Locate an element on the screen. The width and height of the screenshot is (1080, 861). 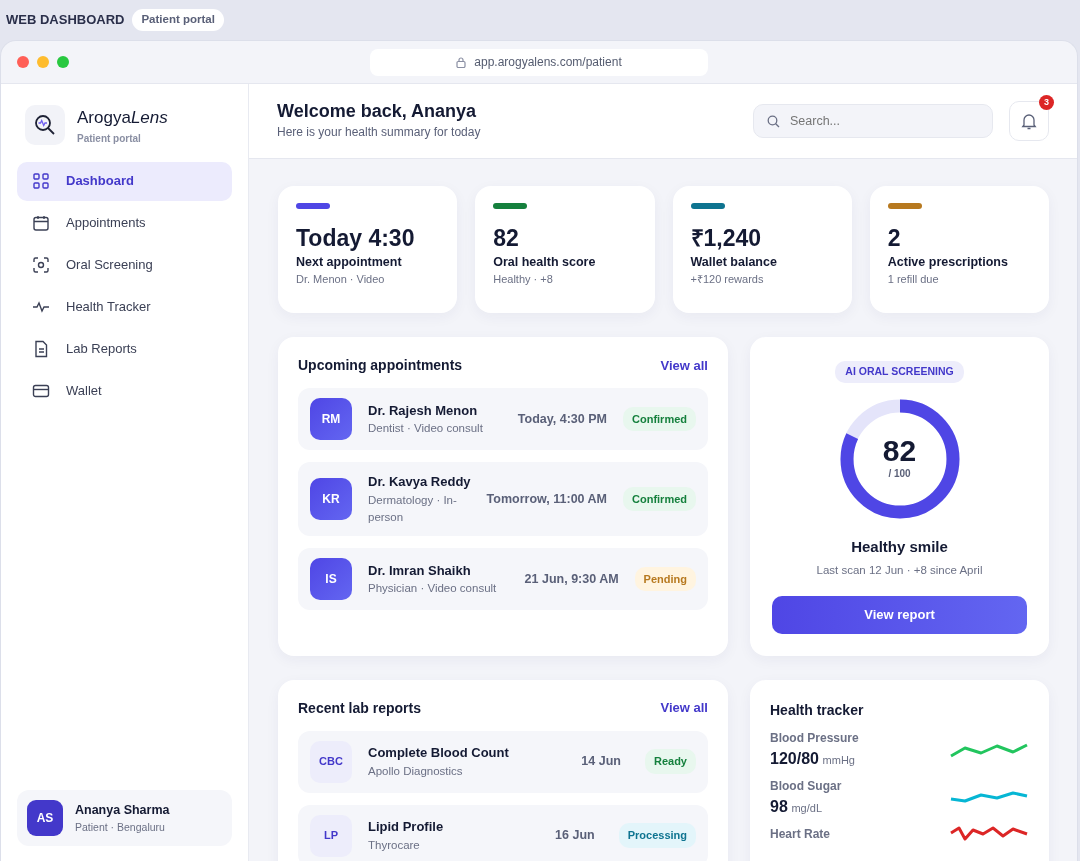
report-date: 16 Jun is located at coordinates (575, 836).